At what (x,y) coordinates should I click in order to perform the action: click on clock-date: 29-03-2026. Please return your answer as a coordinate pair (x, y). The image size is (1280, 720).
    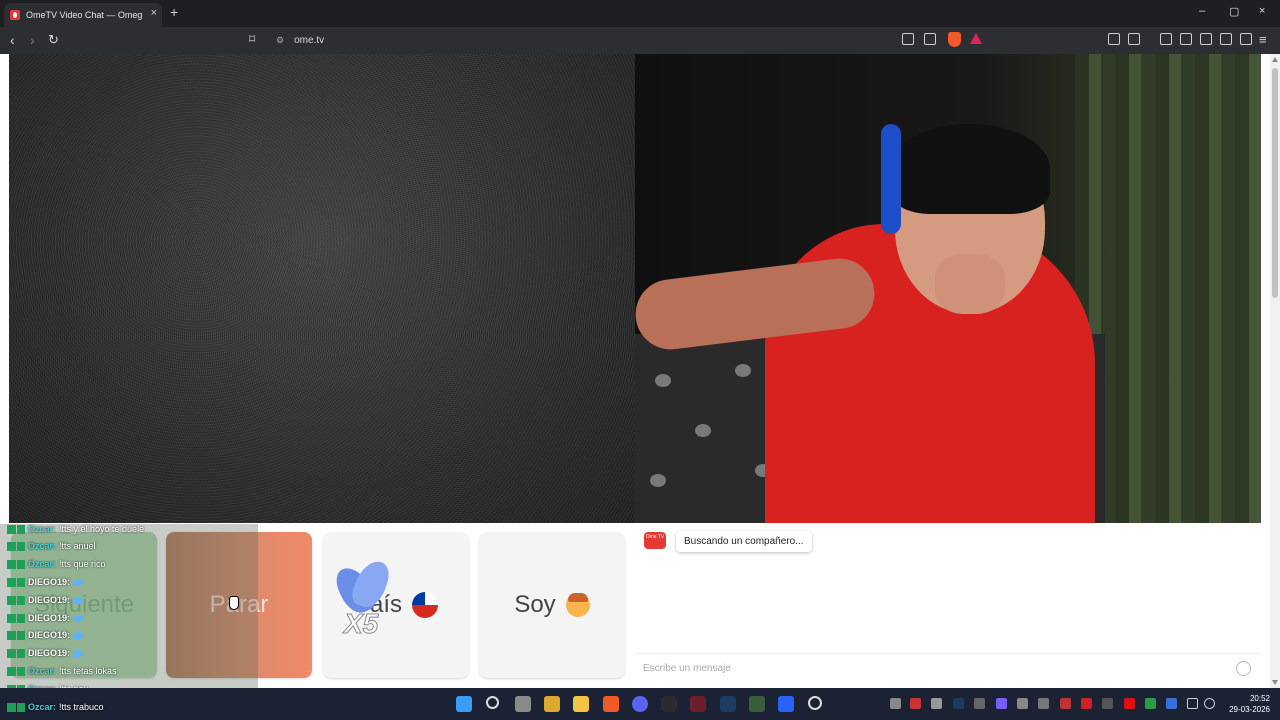
    Looking at the image, I should click on (1249, 709).